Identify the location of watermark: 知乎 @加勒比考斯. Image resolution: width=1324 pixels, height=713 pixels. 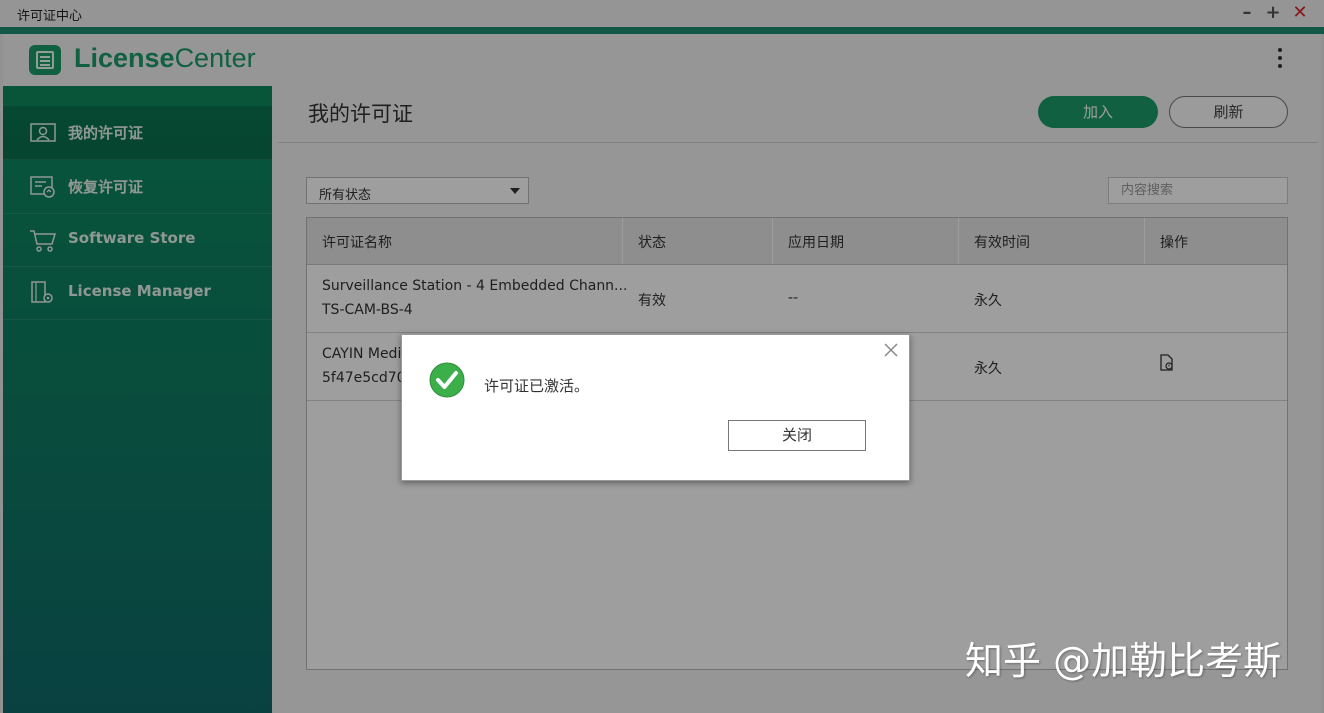
(1123, 661).